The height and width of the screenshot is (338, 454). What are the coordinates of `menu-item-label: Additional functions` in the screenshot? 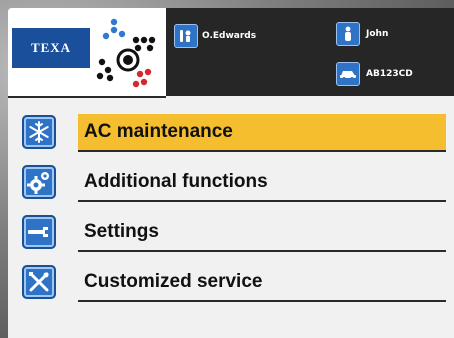 It's located at (262, 183).